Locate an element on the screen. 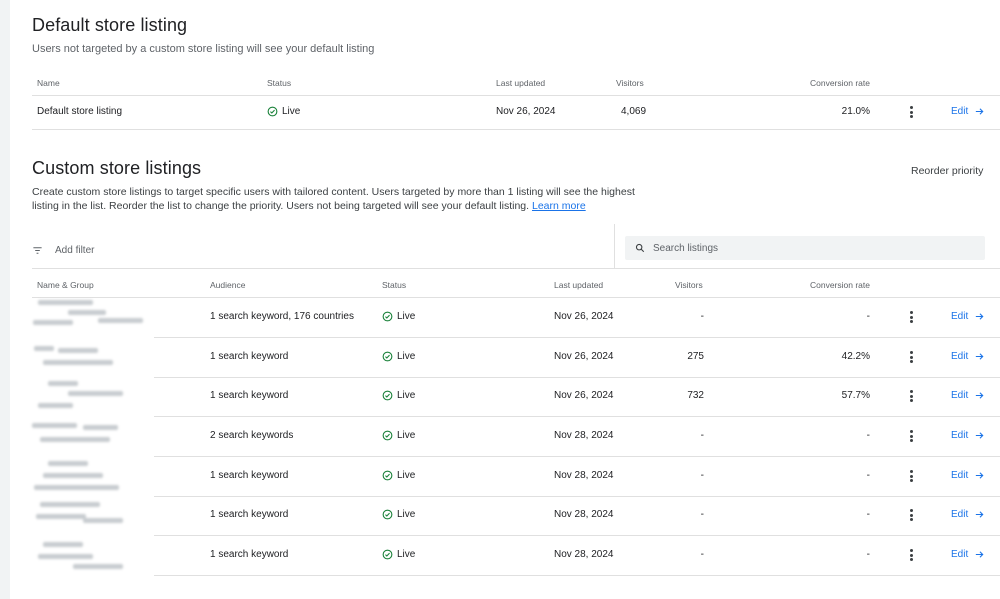  search-field is located at coordinates (805, 248).